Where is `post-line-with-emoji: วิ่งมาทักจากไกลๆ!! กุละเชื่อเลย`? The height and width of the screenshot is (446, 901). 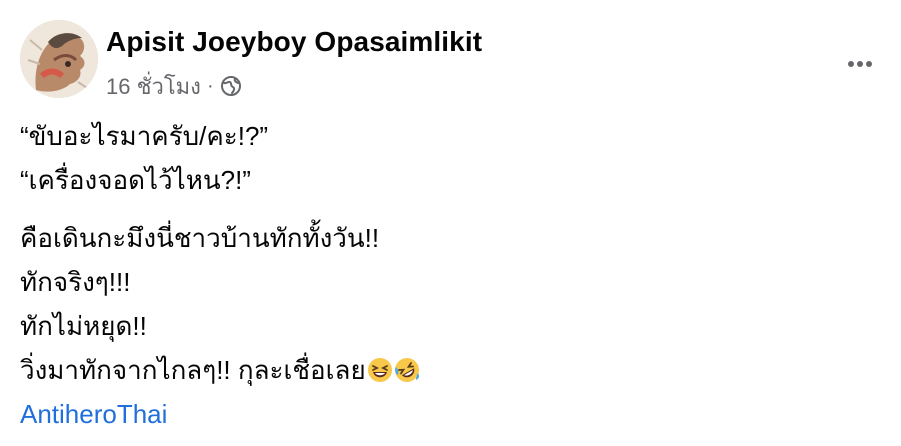 post-line-with-emoji: วิ่งมาทักจากไกลๆ!! กุละเชื่อเลย is located at coordinates (450, 370).